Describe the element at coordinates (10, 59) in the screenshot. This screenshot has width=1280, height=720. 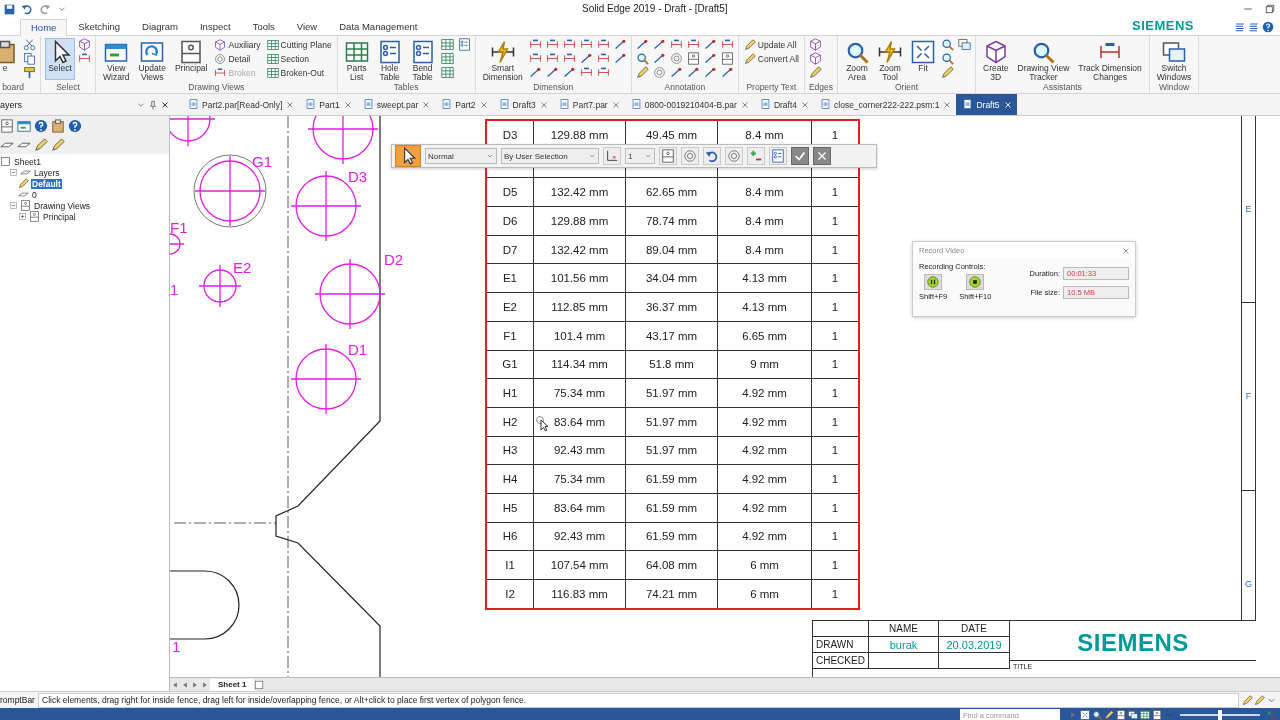
I see `ribbon-button: e` at that location.